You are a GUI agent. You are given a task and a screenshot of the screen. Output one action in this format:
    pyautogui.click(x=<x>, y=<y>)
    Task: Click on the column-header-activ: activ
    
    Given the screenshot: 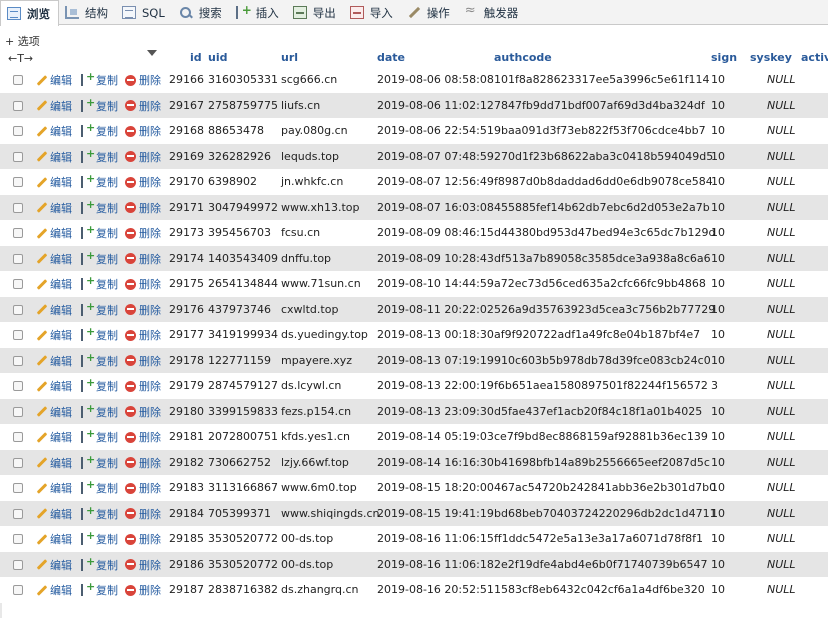 What is the action you would take?
    pyautogui.click(x=814, y=57)
    